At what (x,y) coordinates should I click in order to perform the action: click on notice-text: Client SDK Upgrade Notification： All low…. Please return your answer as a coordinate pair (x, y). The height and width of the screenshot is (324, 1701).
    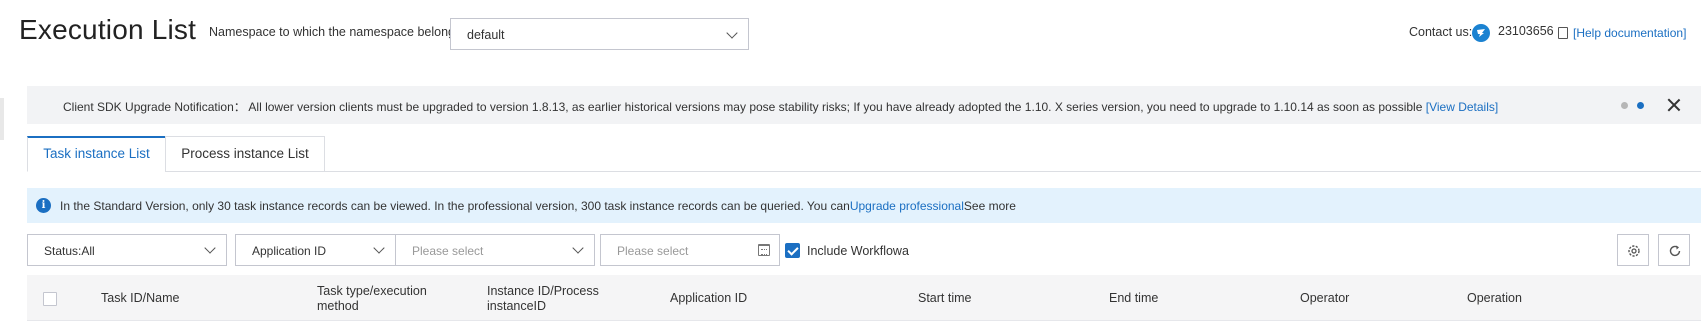
    Looking at the image, I should click on (780, 106).